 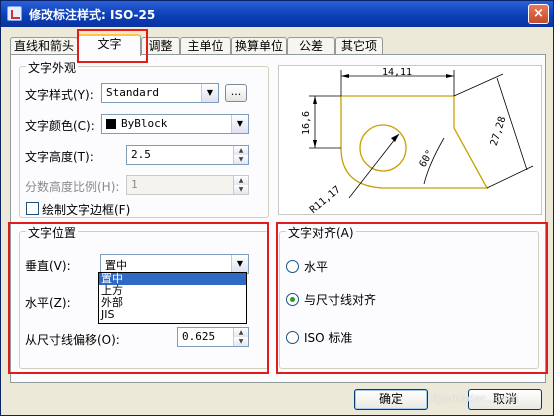 I want to click on align-with-dimline-radio, so click(x=292, y=299).